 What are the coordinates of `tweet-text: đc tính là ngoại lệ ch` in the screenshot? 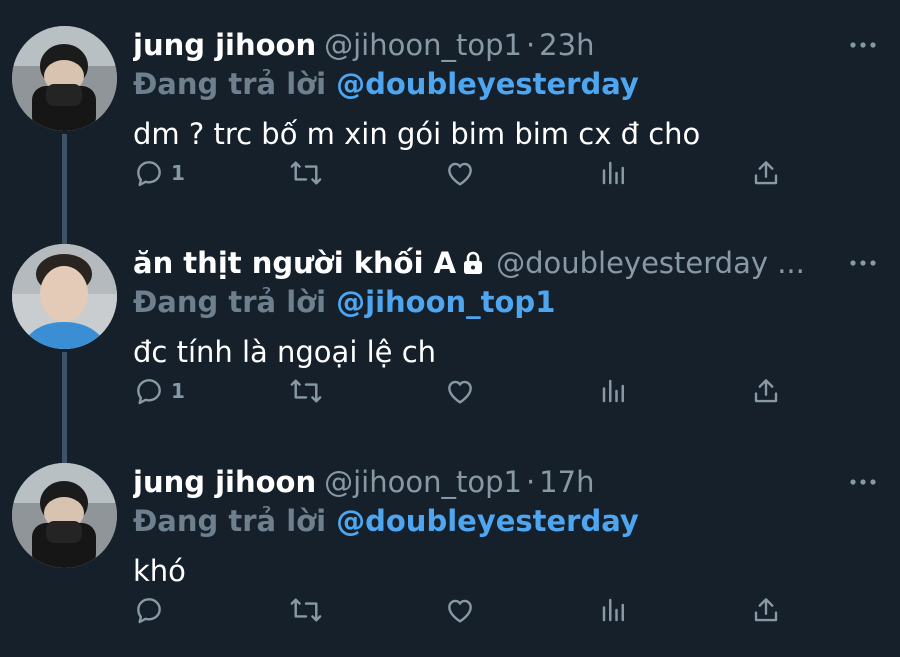 It's located at (285, 352).